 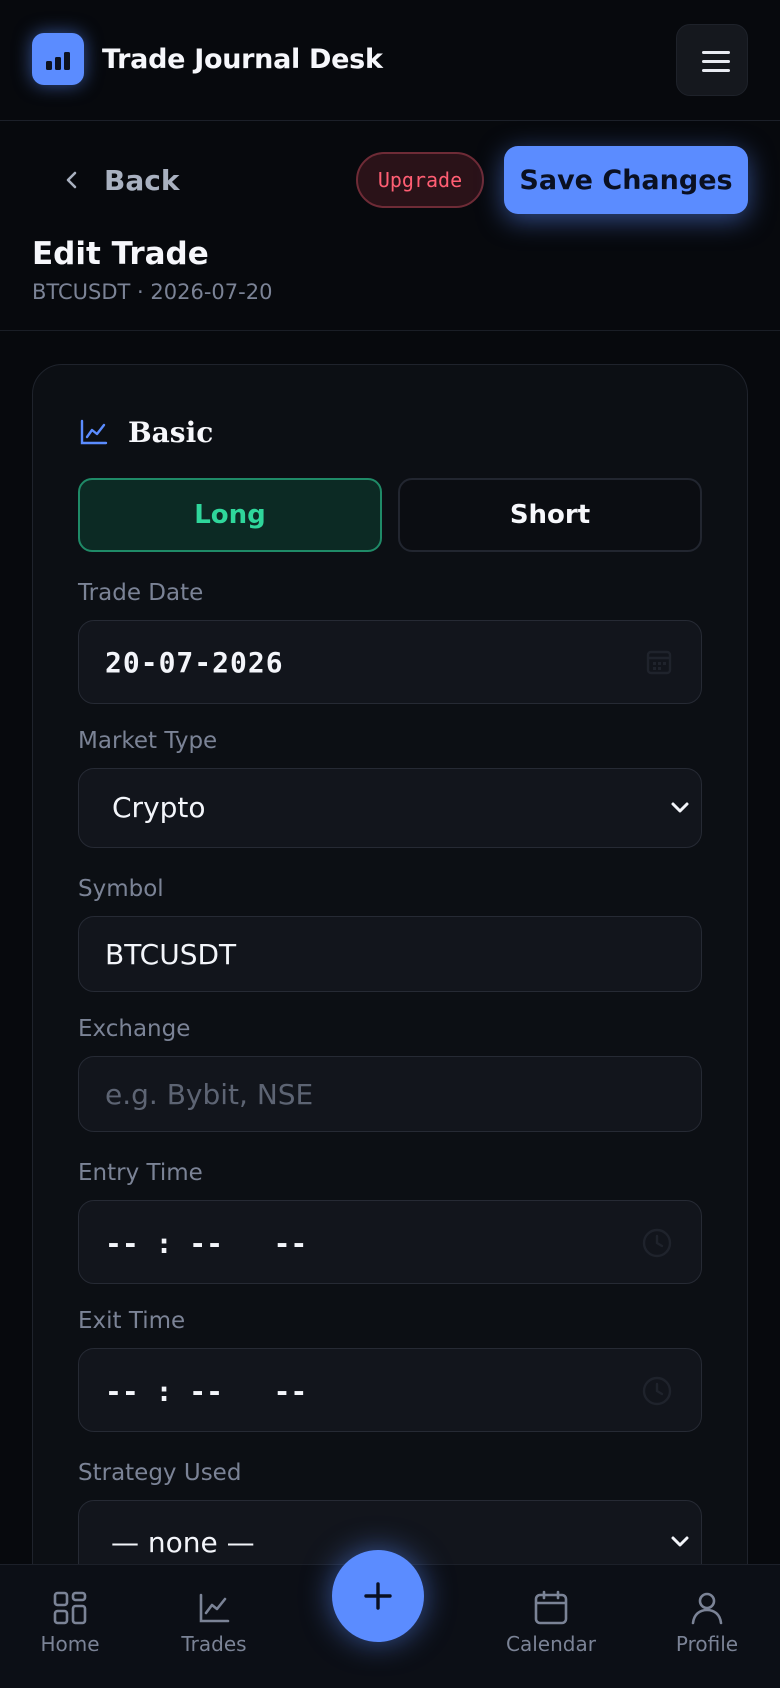 I want to click on nav-home: Home, so click(x=70, y=1623).